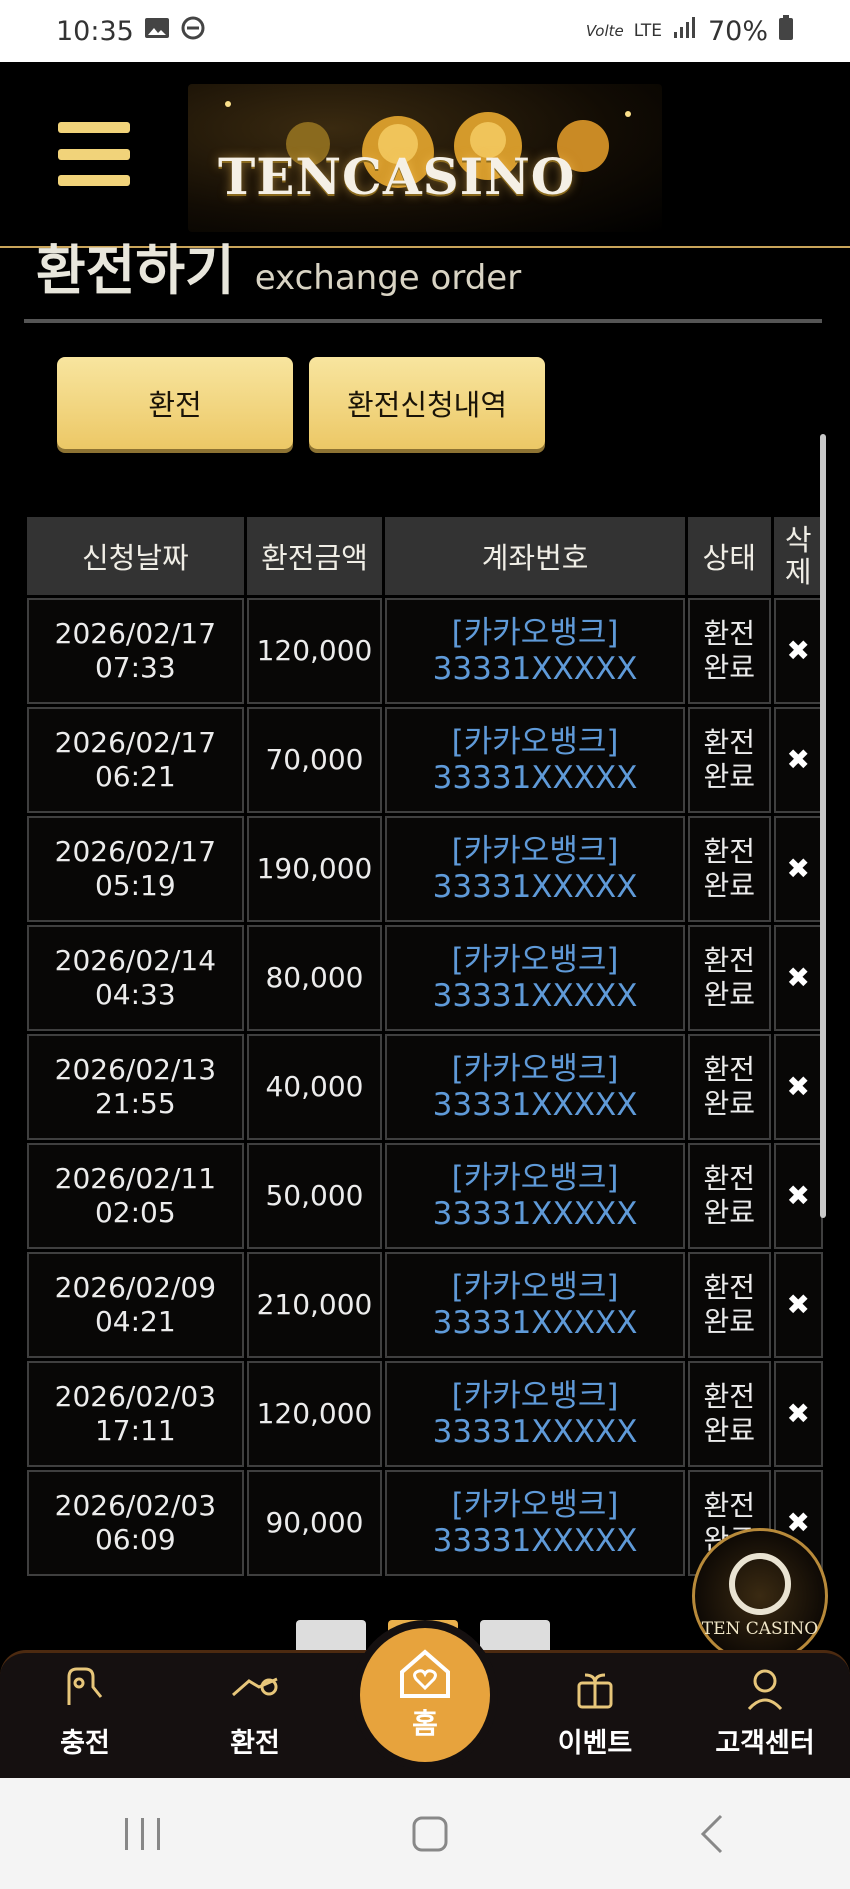  Describe the element at coordinates (314, 1196) in the screenshot. I see `cell-amount: 50,000` at that location.